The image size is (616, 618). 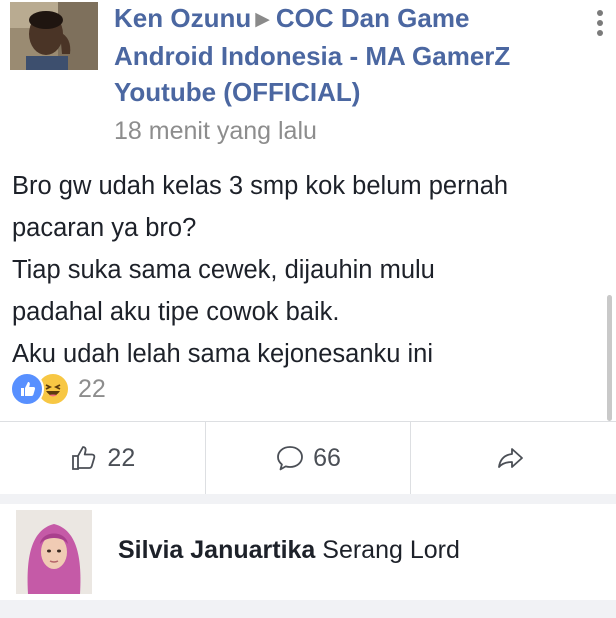 I want to click on commenter-avatar, so click(x=54, y=552).